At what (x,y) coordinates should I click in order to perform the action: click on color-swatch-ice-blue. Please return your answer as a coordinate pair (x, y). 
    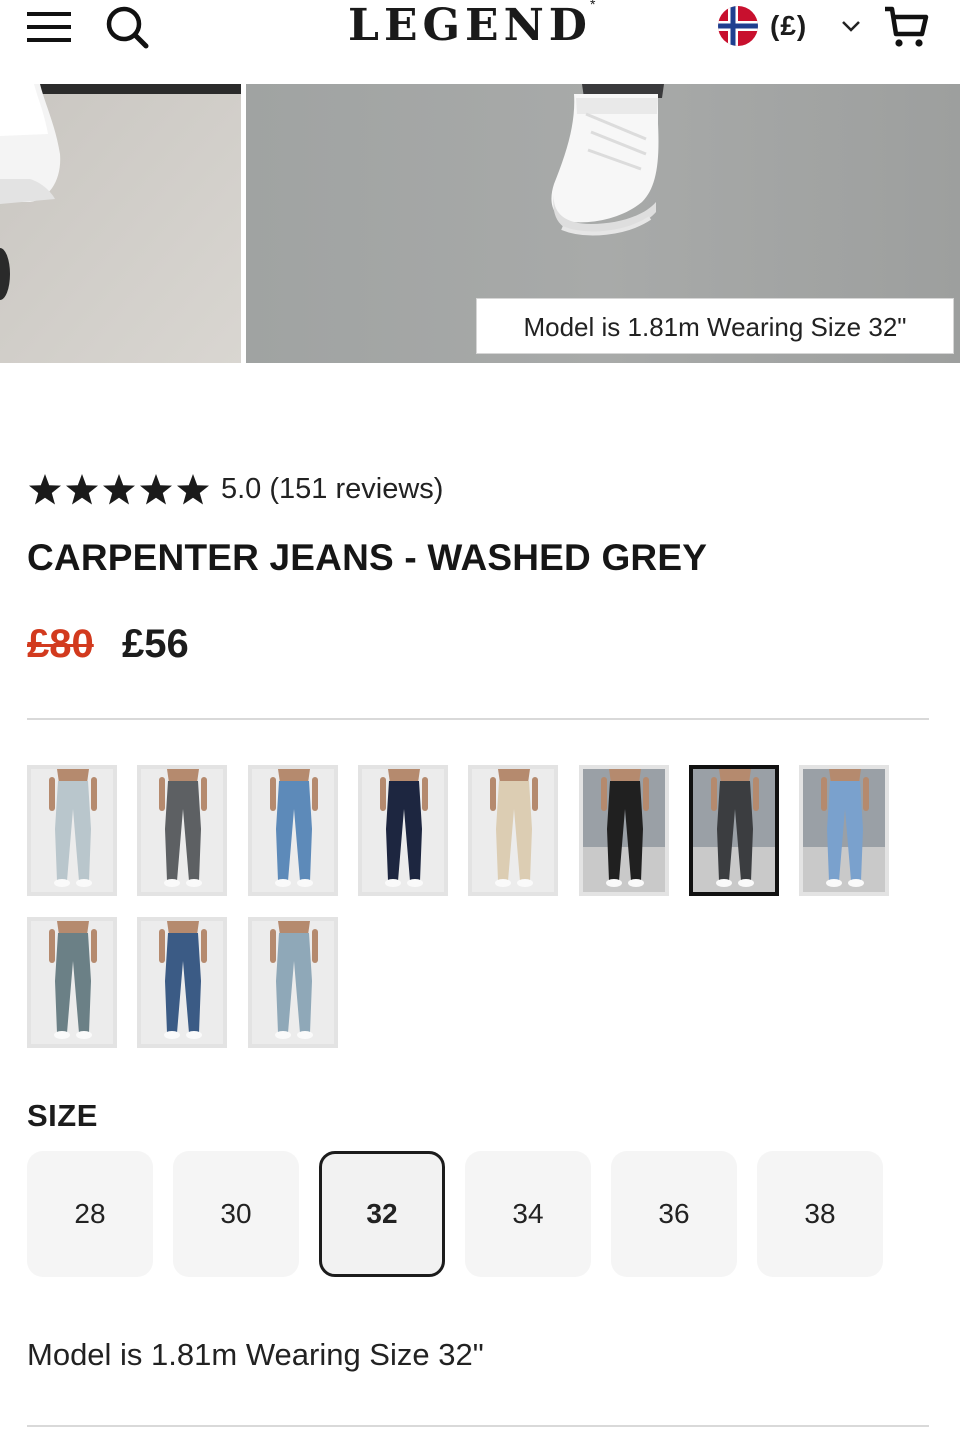
    Looking at the image, I should click on (292, 982).